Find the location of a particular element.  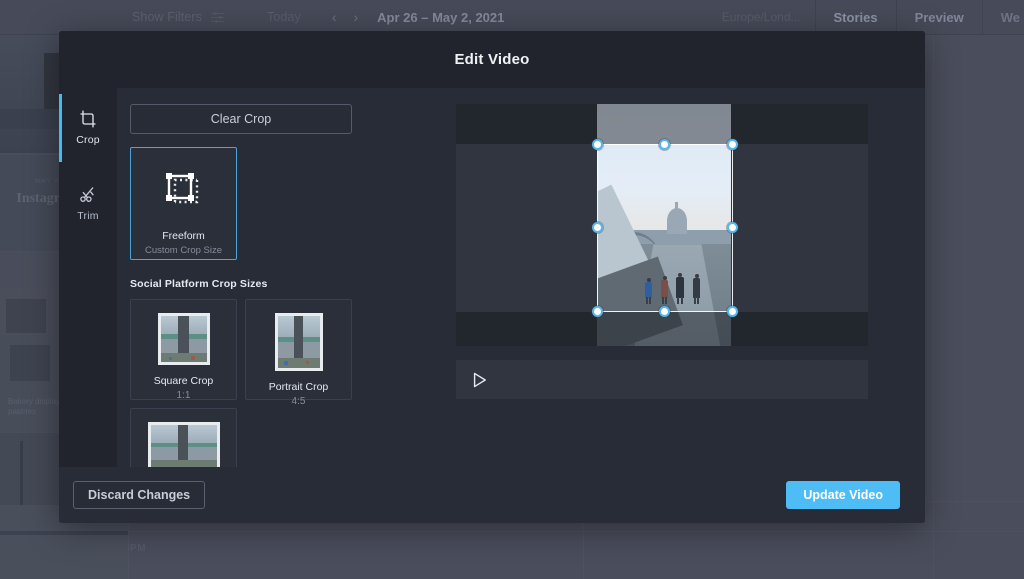

play-icon is located at coordinates (479, 380).